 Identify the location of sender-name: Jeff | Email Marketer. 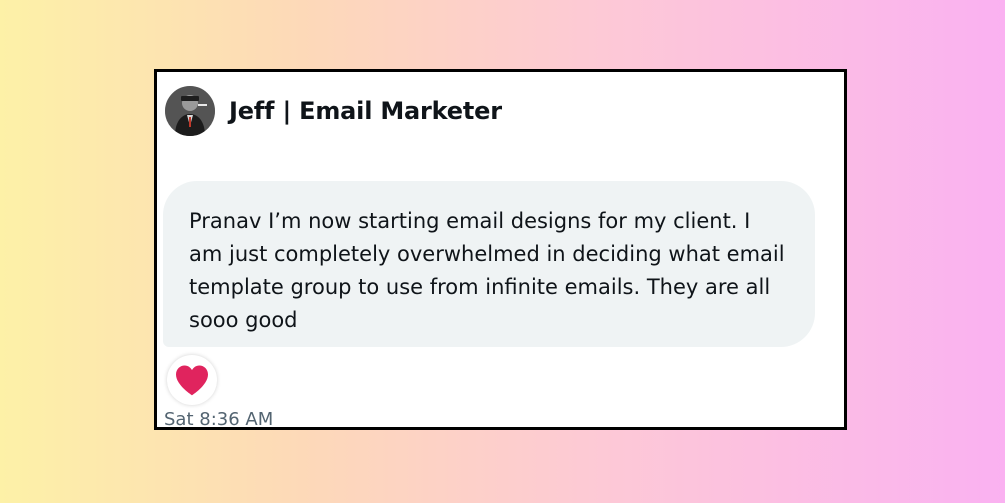
(365, 111).